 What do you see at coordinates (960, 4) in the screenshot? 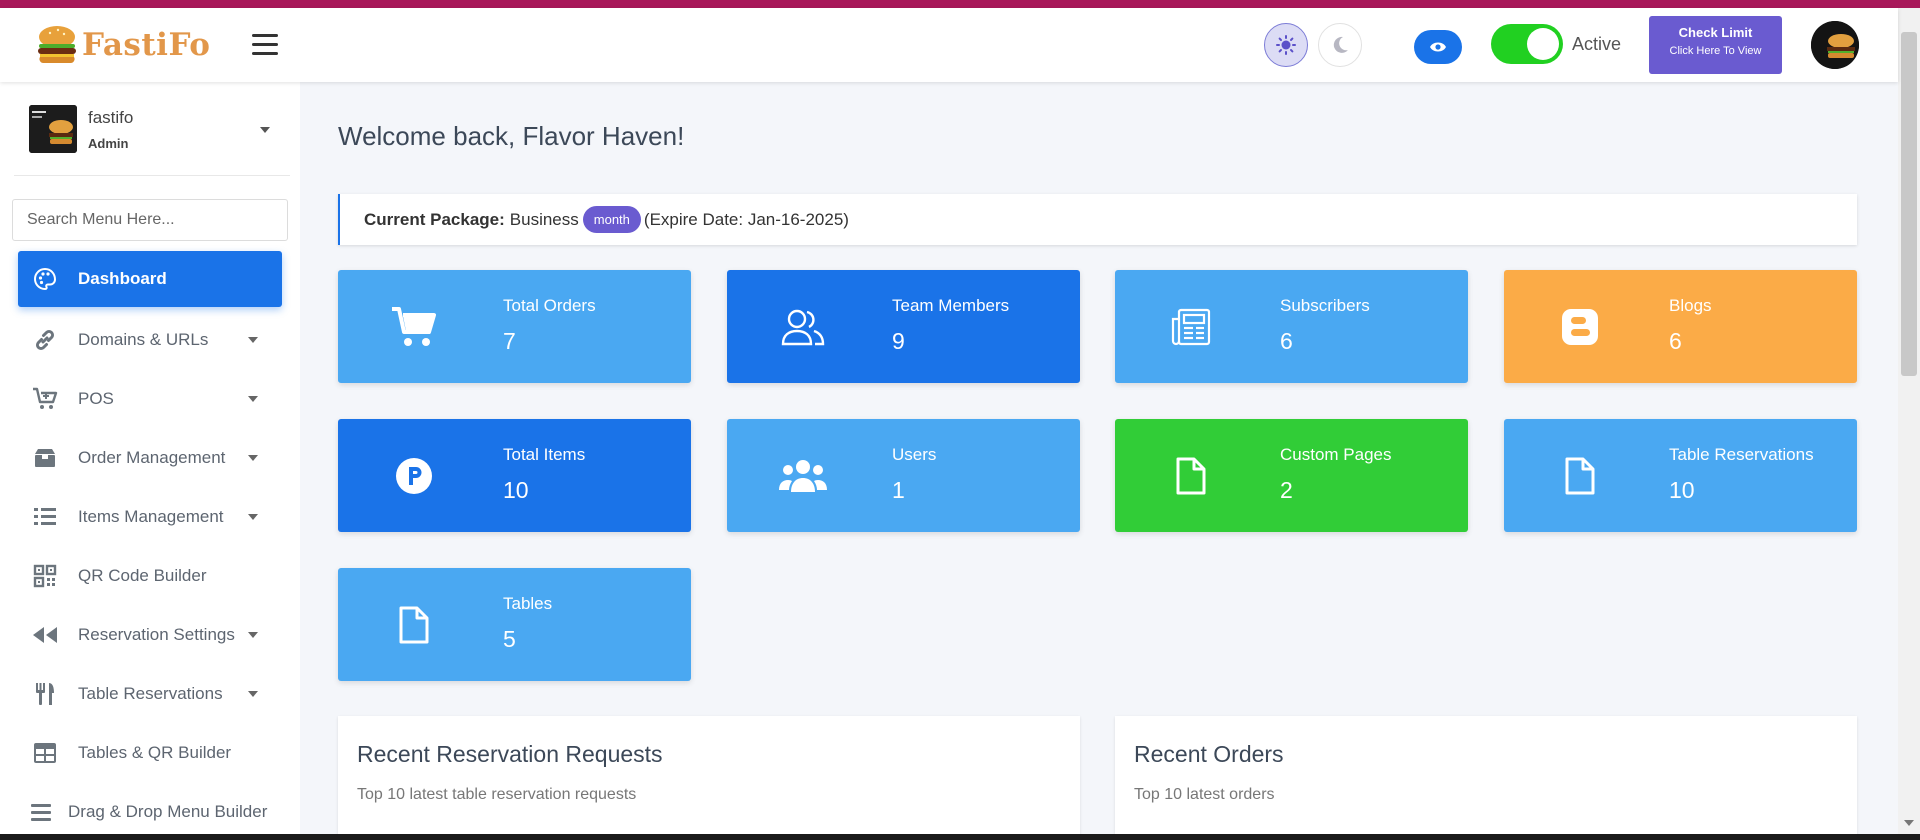
I see `top-accent-bar` at bounding box center [960, 4].